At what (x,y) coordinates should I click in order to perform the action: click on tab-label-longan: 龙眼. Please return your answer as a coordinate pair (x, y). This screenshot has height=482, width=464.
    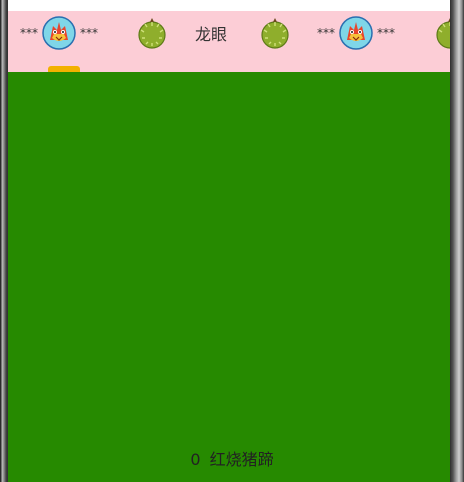
    Looking at the image, I should click on (211, 34).